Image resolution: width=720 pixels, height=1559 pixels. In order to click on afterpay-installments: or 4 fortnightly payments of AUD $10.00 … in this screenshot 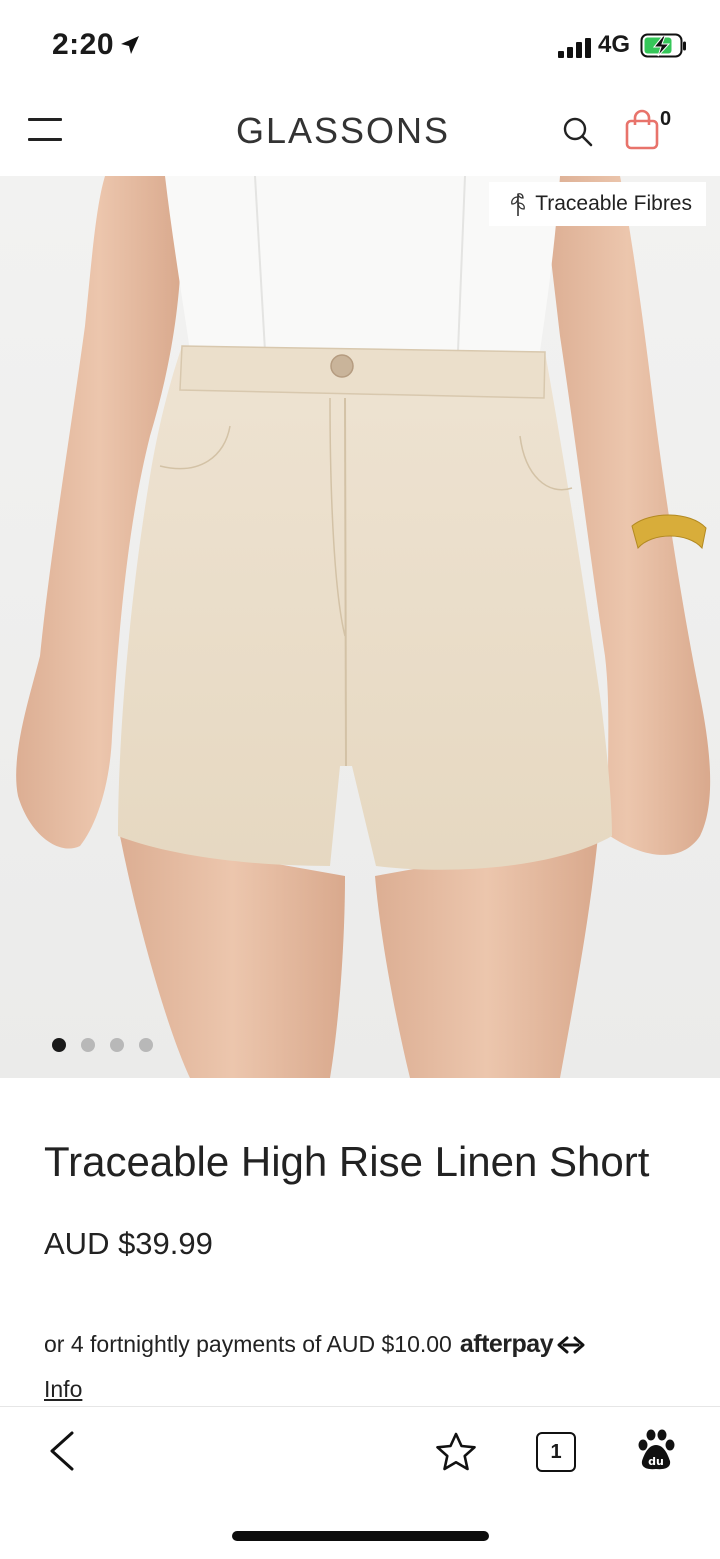, I will do `click(315, 1344)`.